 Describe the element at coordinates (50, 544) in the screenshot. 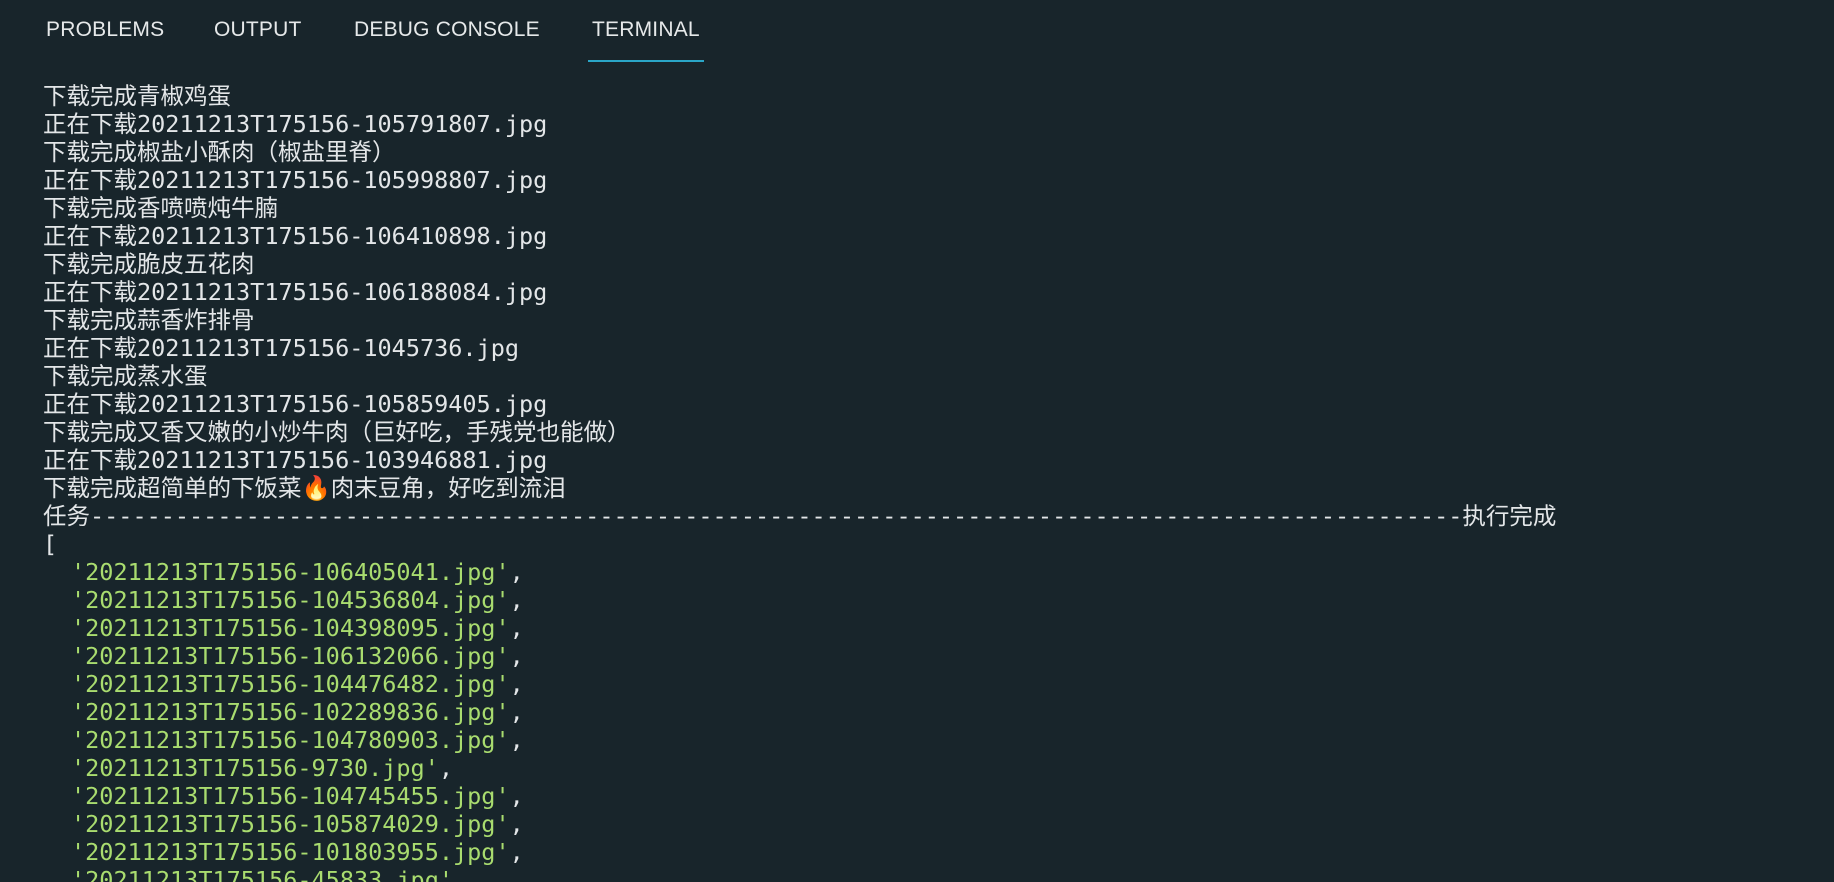

I see `array-open-bracket: [` at that location.